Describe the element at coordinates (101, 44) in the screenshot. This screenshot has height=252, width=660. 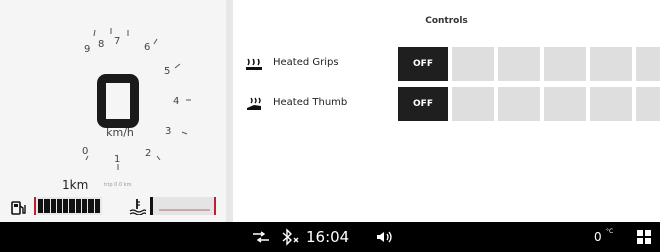
I see `tick-label-8: 8` at that location.